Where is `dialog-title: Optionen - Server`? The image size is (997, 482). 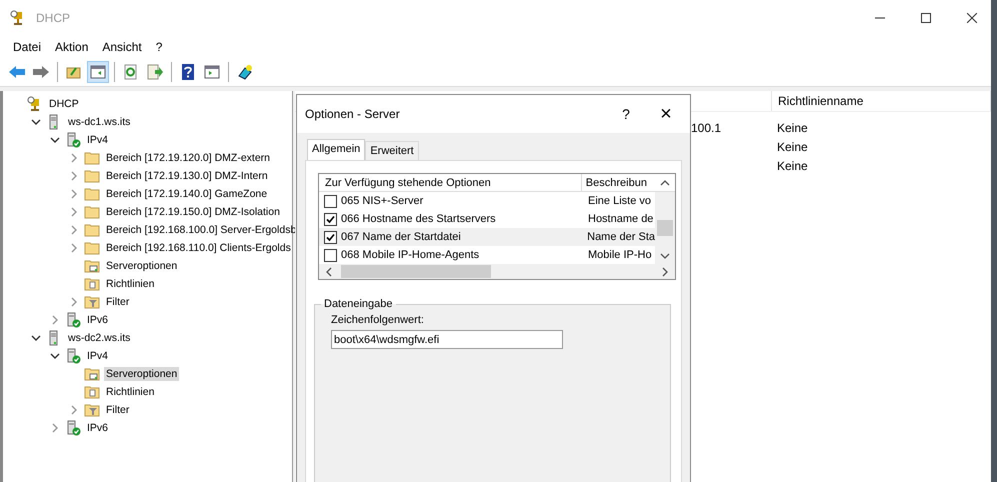 dialog-title: Optionen - Server is located at coordinates (353, 114).